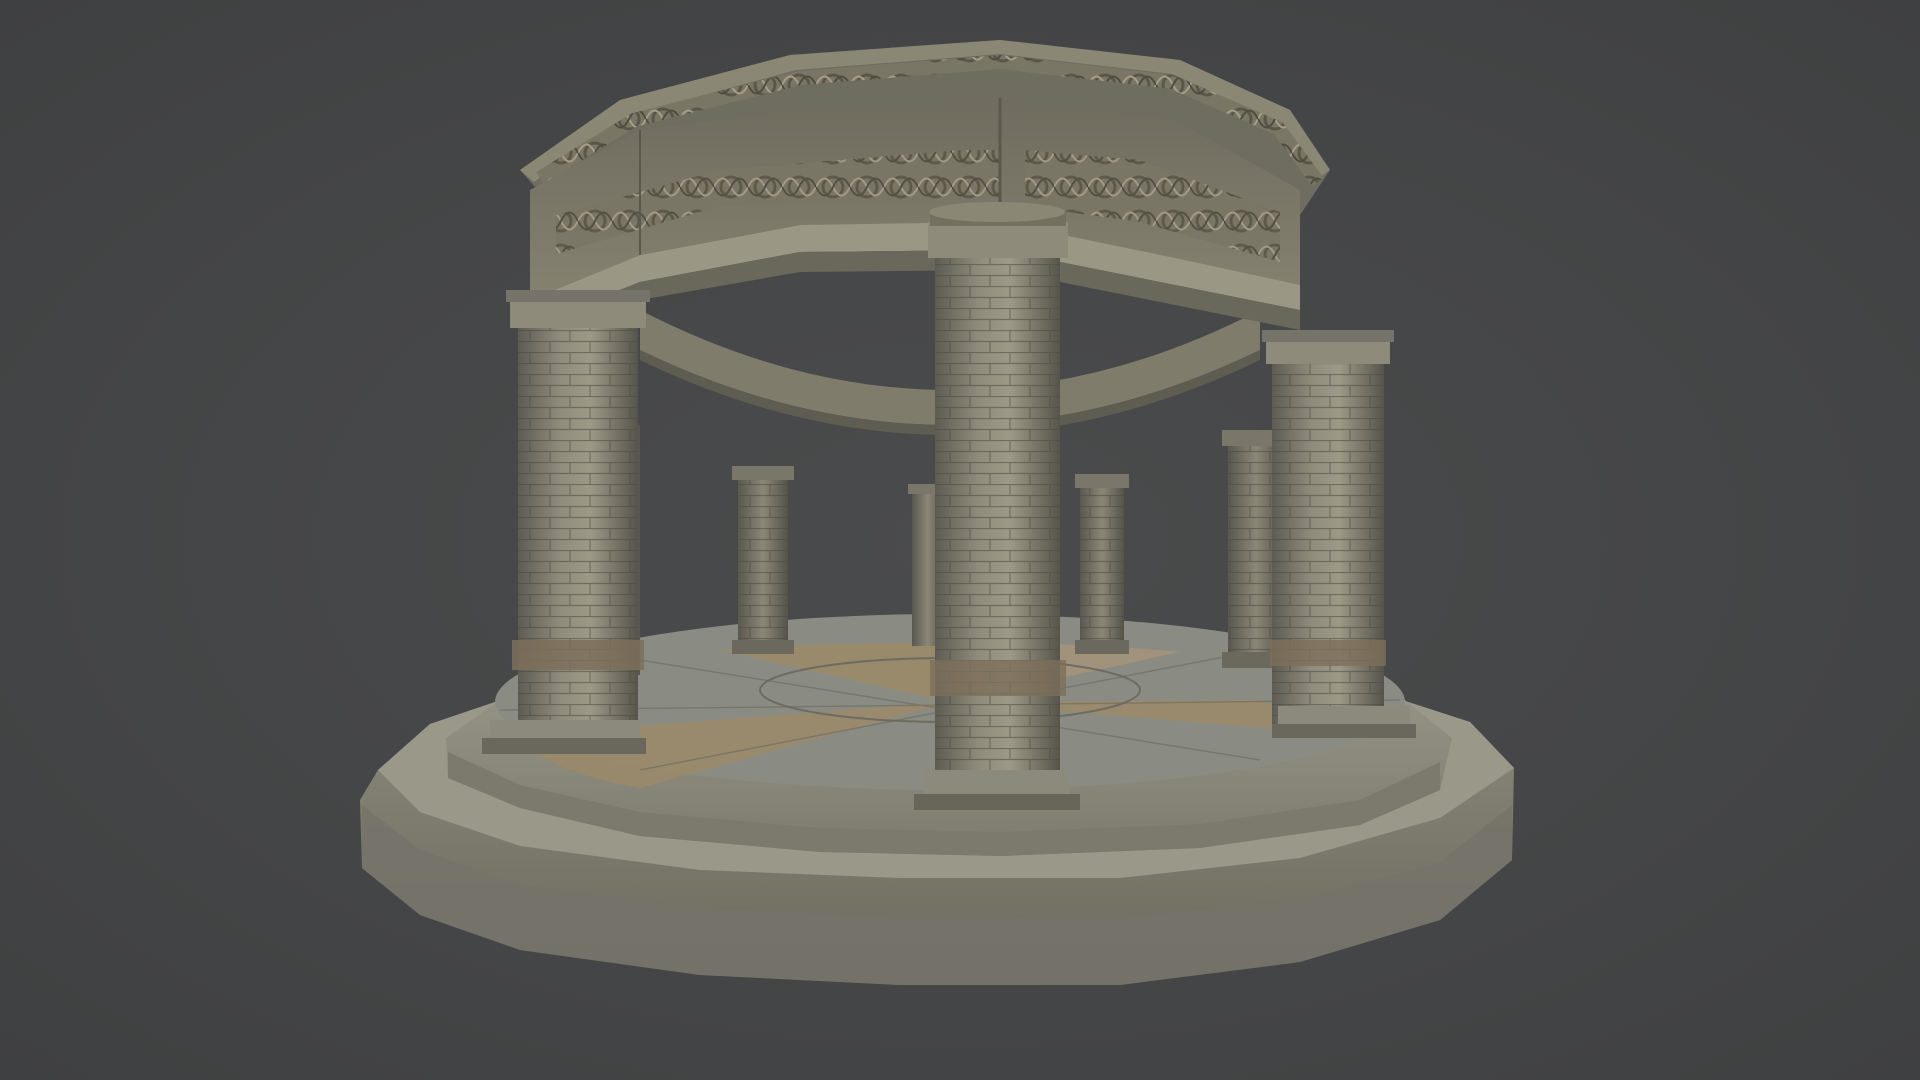 This screenshot has width=1920, height=1080. Describe the element at coordinates (997, 506) in the screenshot. I see `column-front-center` at that location.